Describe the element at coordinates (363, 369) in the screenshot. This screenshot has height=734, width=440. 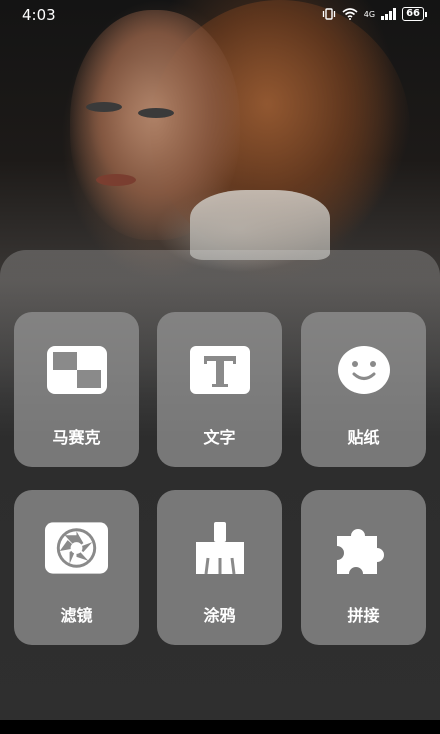
I see `sticker-icon` at that location.